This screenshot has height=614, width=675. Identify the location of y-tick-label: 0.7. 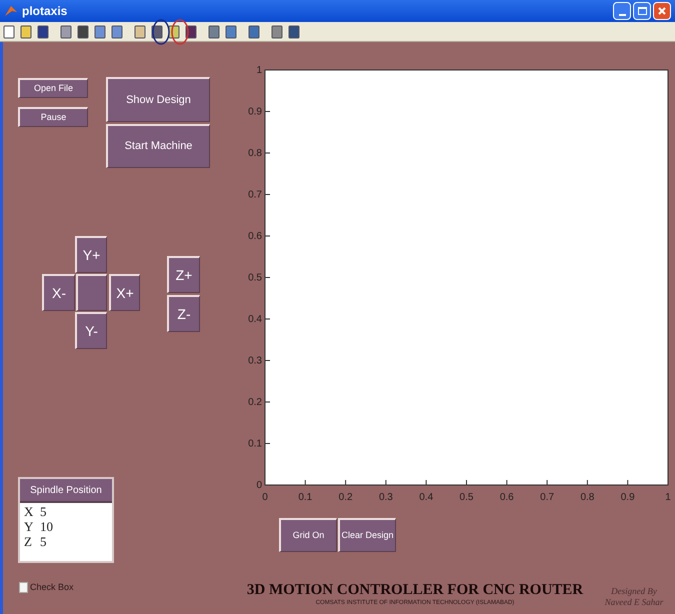
(255, 195).